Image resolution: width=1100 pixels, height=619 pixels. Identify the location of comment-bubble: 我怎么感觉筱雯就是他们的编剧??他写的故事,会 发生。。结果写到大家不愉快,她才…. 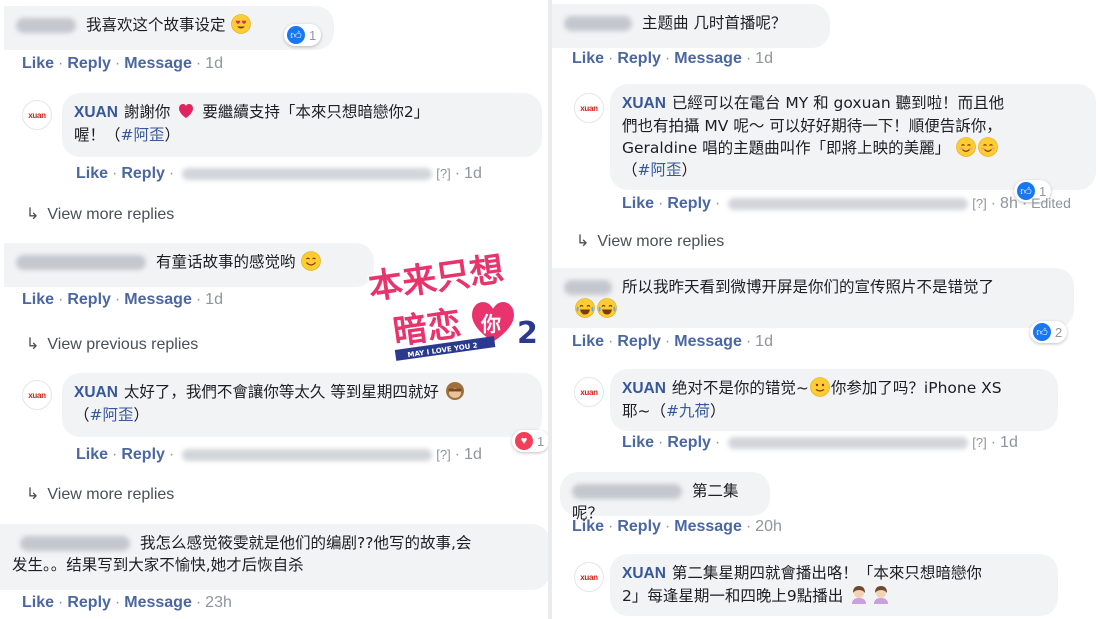
(274, 557).